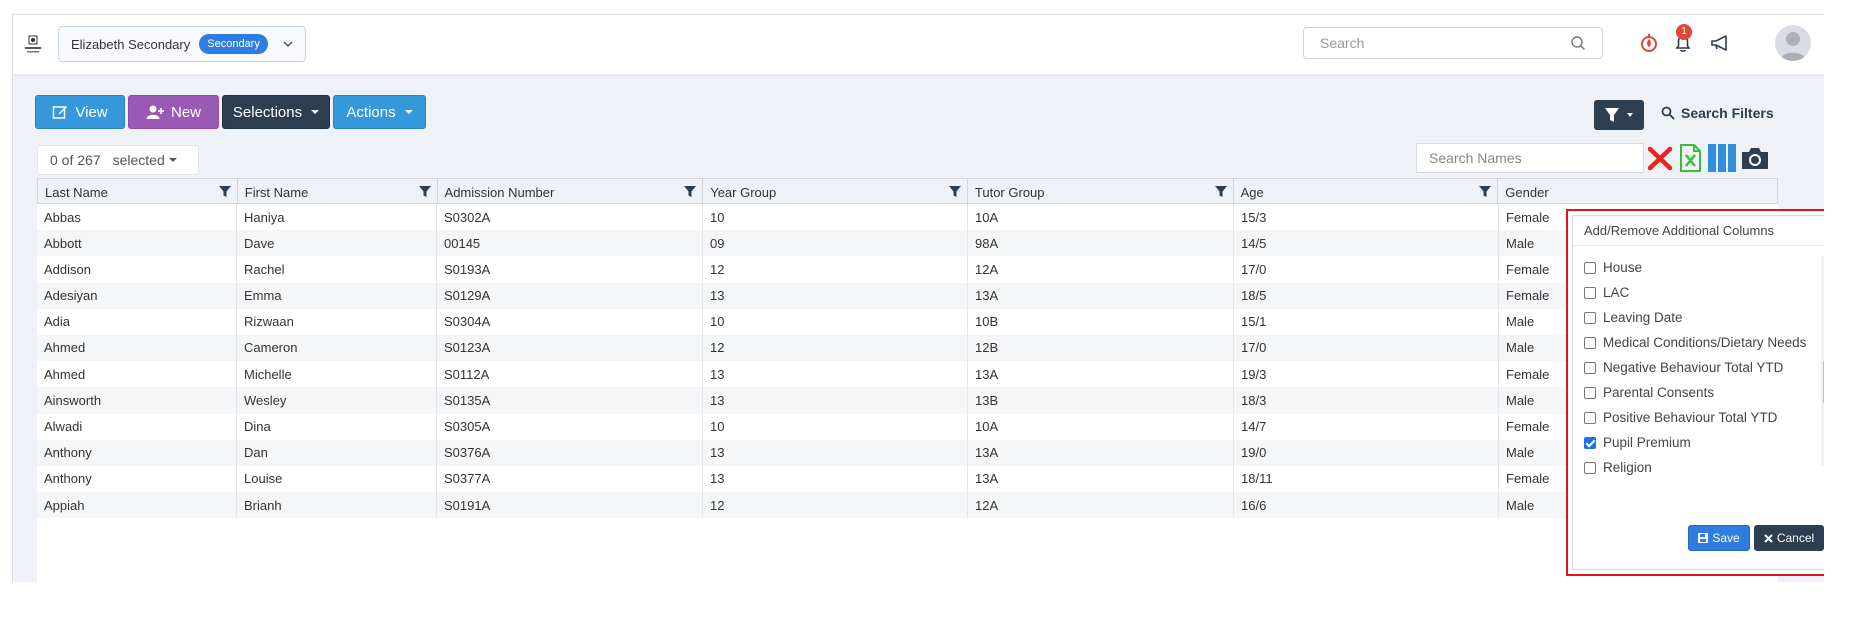 Image resolution: width=1863 pixels, height=633 pixels. What do you see at coordinates (1684, 32) in the screenshot?
I see `notification-count-badge: 1` at bounding box center [1684, 32].